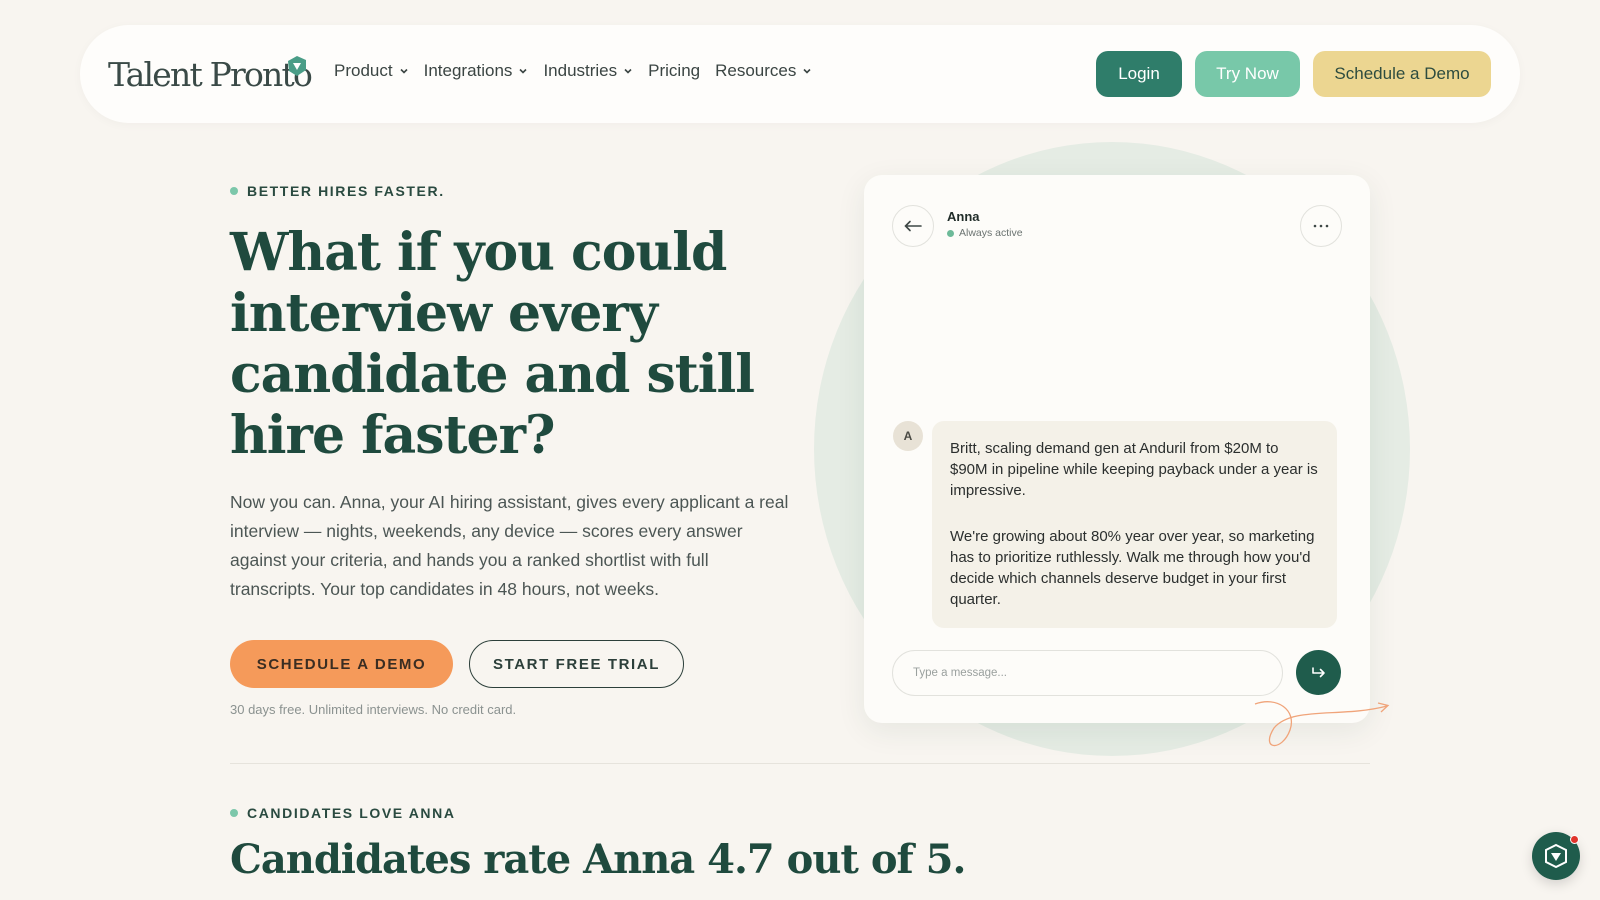 The image size is (1600, 900). I want to click on hero-eyebrow-text: BETTER HIRES FASTER., so click(346, 191).